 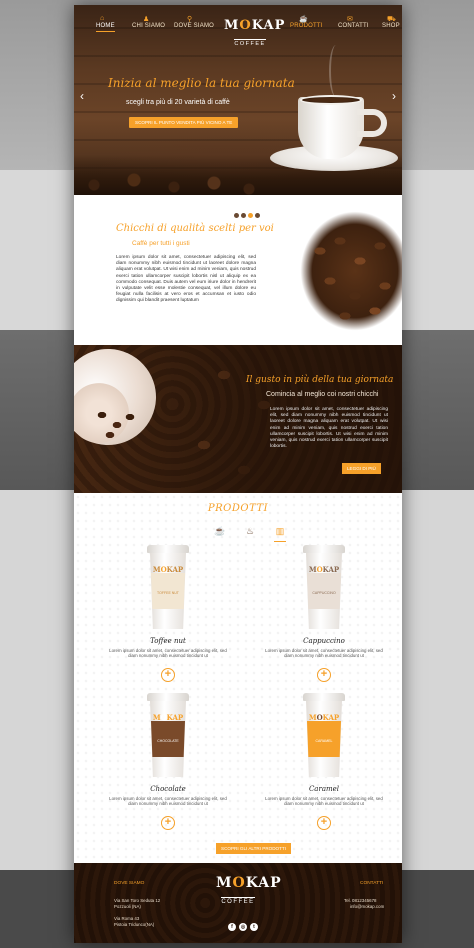 I want to click on chevron-right-icon: ›, so click(x=394, y=96).